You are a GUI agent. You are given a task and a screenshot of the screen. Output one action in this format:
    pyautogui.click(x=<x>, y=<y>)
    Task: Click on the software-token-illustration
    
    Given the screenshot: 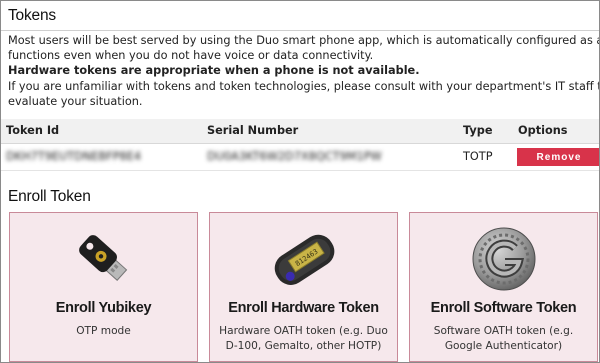 What is the action you would take?
    pyautogui.click(x=503, y=259)
    